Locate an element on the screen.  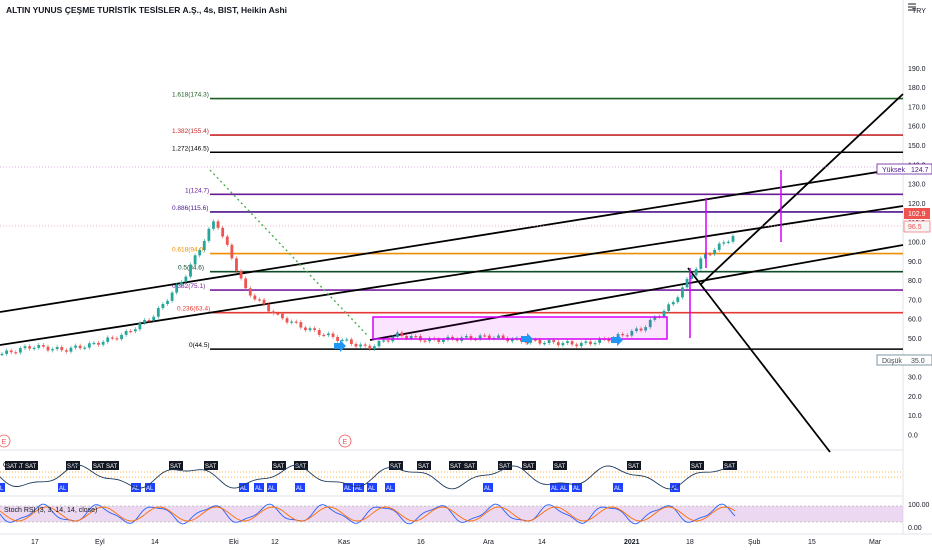
x-tick-label: 15 is located at coordinates (812, 542).